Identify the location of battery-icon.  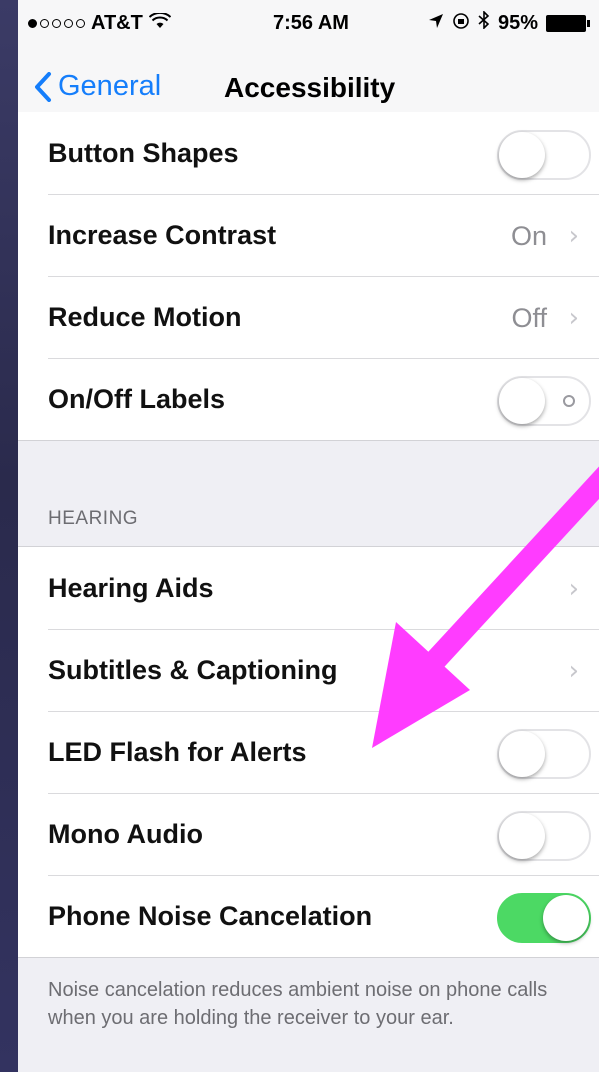
(568, 23).